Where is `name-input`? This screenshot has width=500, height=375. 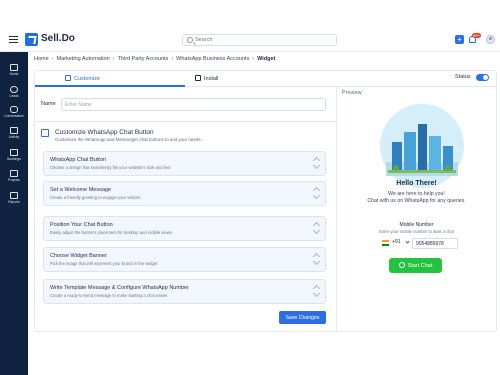 name-input is located at coordinates (193, 104).